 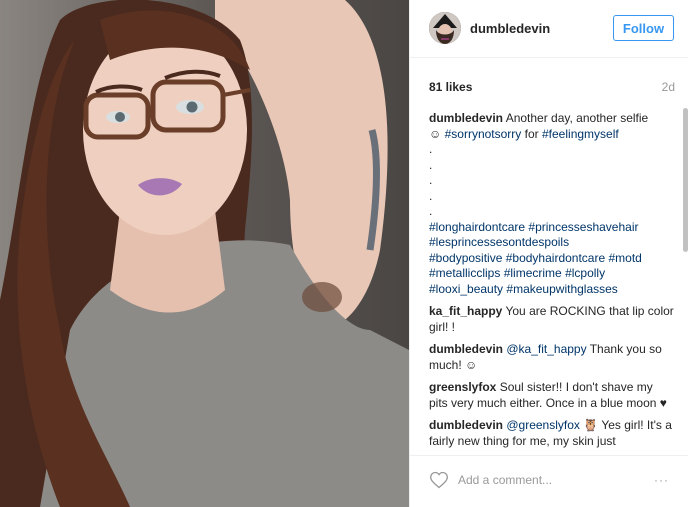 What do you see at coordinates (580, 134) in the screenshot?
I see `hashtag-feelingmyself: #feelingmyself` at bounding box center [580, 134].